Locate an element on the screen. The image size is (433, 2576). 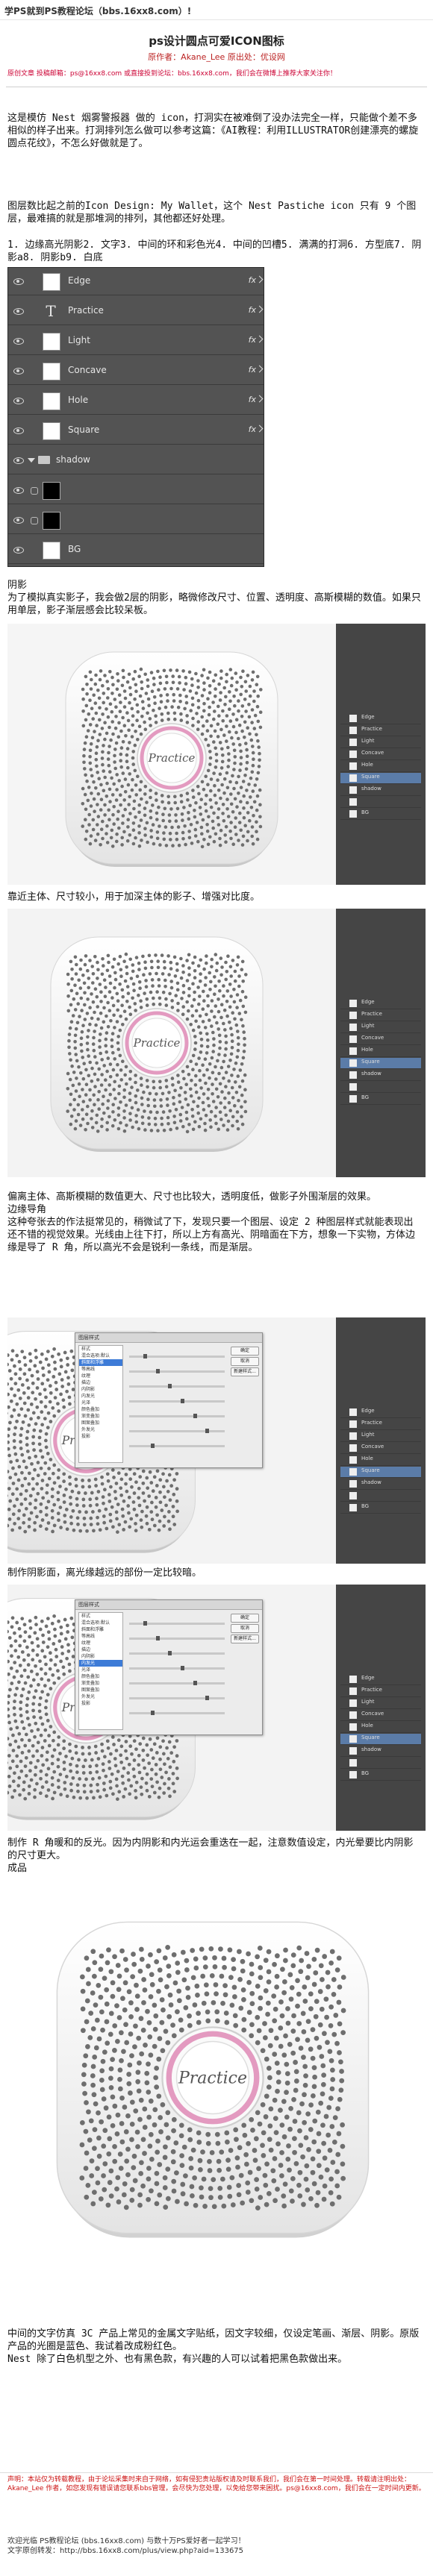
style-options is located at coordinates (177, 1404).